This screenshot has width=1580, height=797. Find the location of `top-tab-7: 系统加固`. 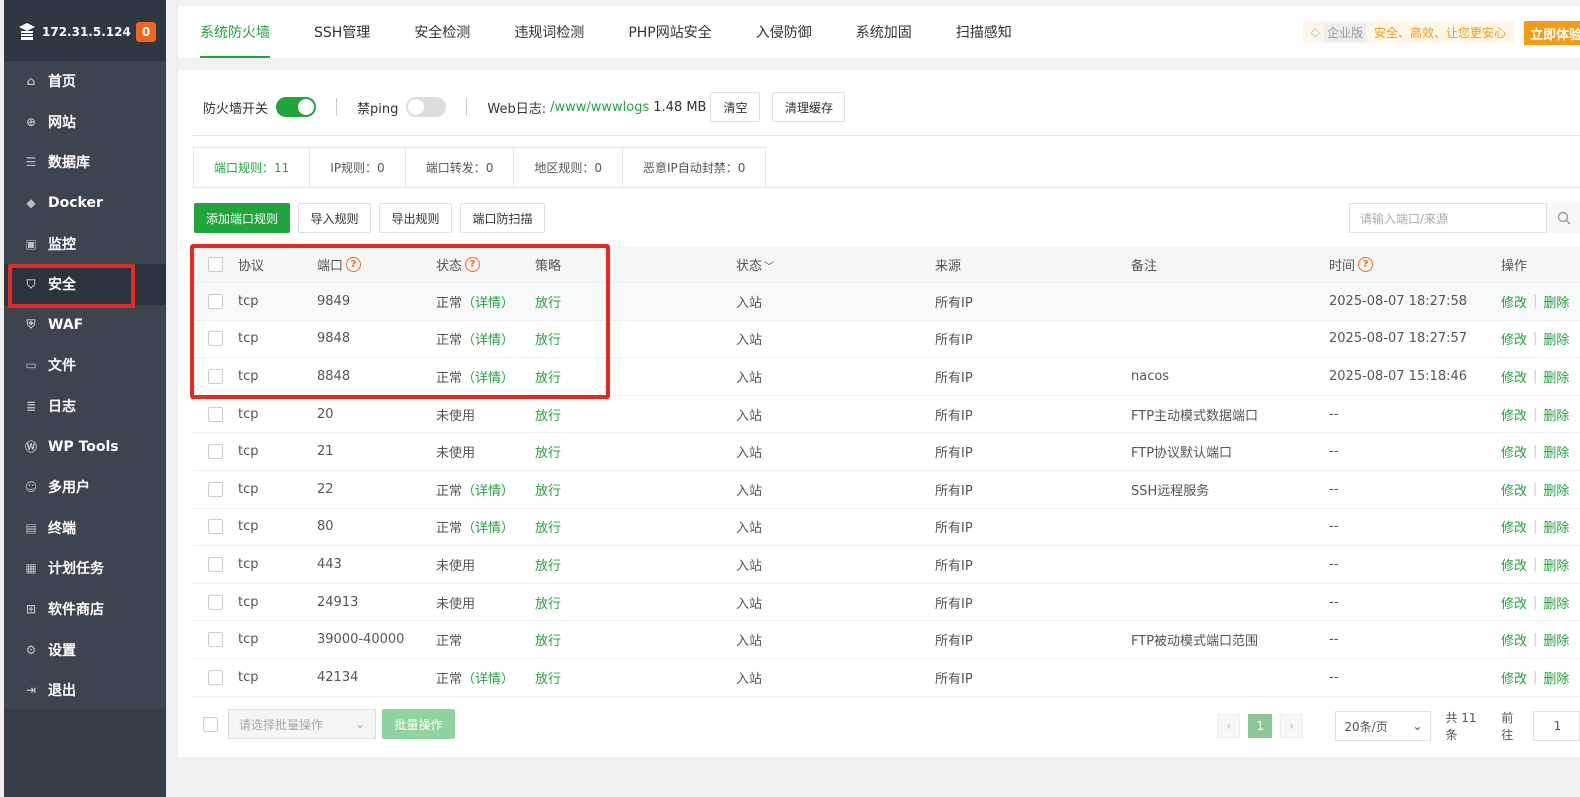

top-tab-7: 系统加固 is located at coordinates (884, 32).